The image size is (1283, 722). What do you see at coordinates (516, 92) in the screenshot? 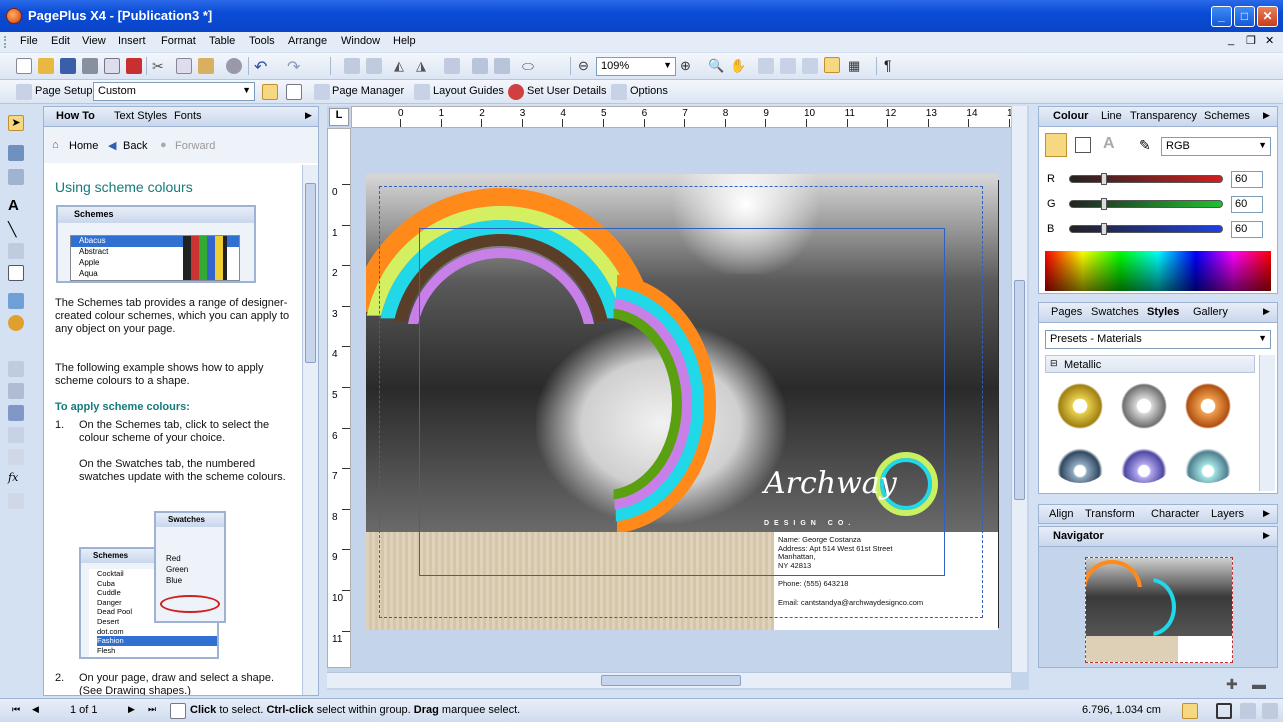
I see `user-details-icon` at bounding box center [516, 92].